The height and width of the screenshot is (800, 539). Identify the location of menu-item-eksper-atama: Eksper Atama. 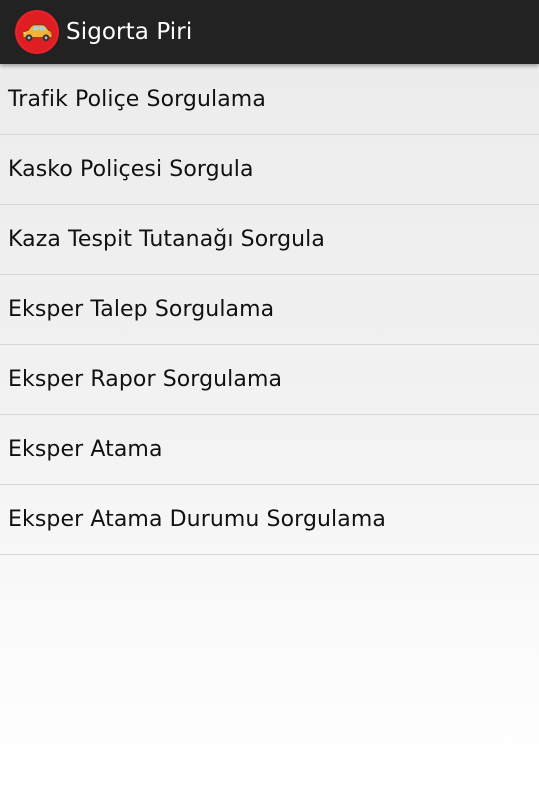
(269, 450).